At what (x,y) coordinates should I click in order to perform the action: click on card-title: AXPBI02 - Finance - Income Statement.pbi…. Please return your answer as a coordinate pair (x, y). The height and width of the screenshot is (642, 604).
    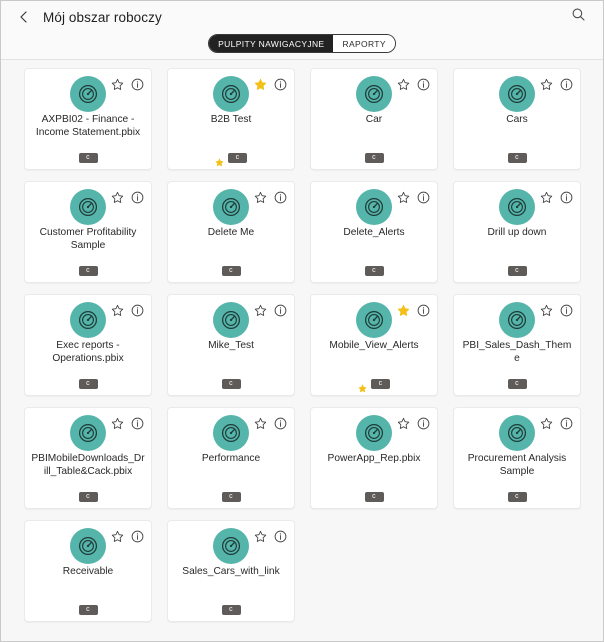
    Looking at the image, I should click on (88, 126).